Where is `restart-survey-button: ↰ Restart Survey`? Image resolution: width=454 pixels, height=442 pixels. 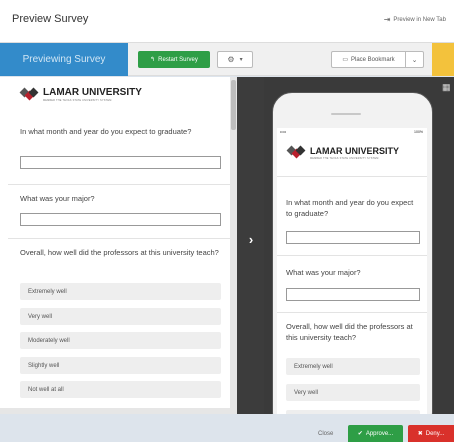 restart-survey-button: ↰ Restart Survey is located at coordinates (174, 59).